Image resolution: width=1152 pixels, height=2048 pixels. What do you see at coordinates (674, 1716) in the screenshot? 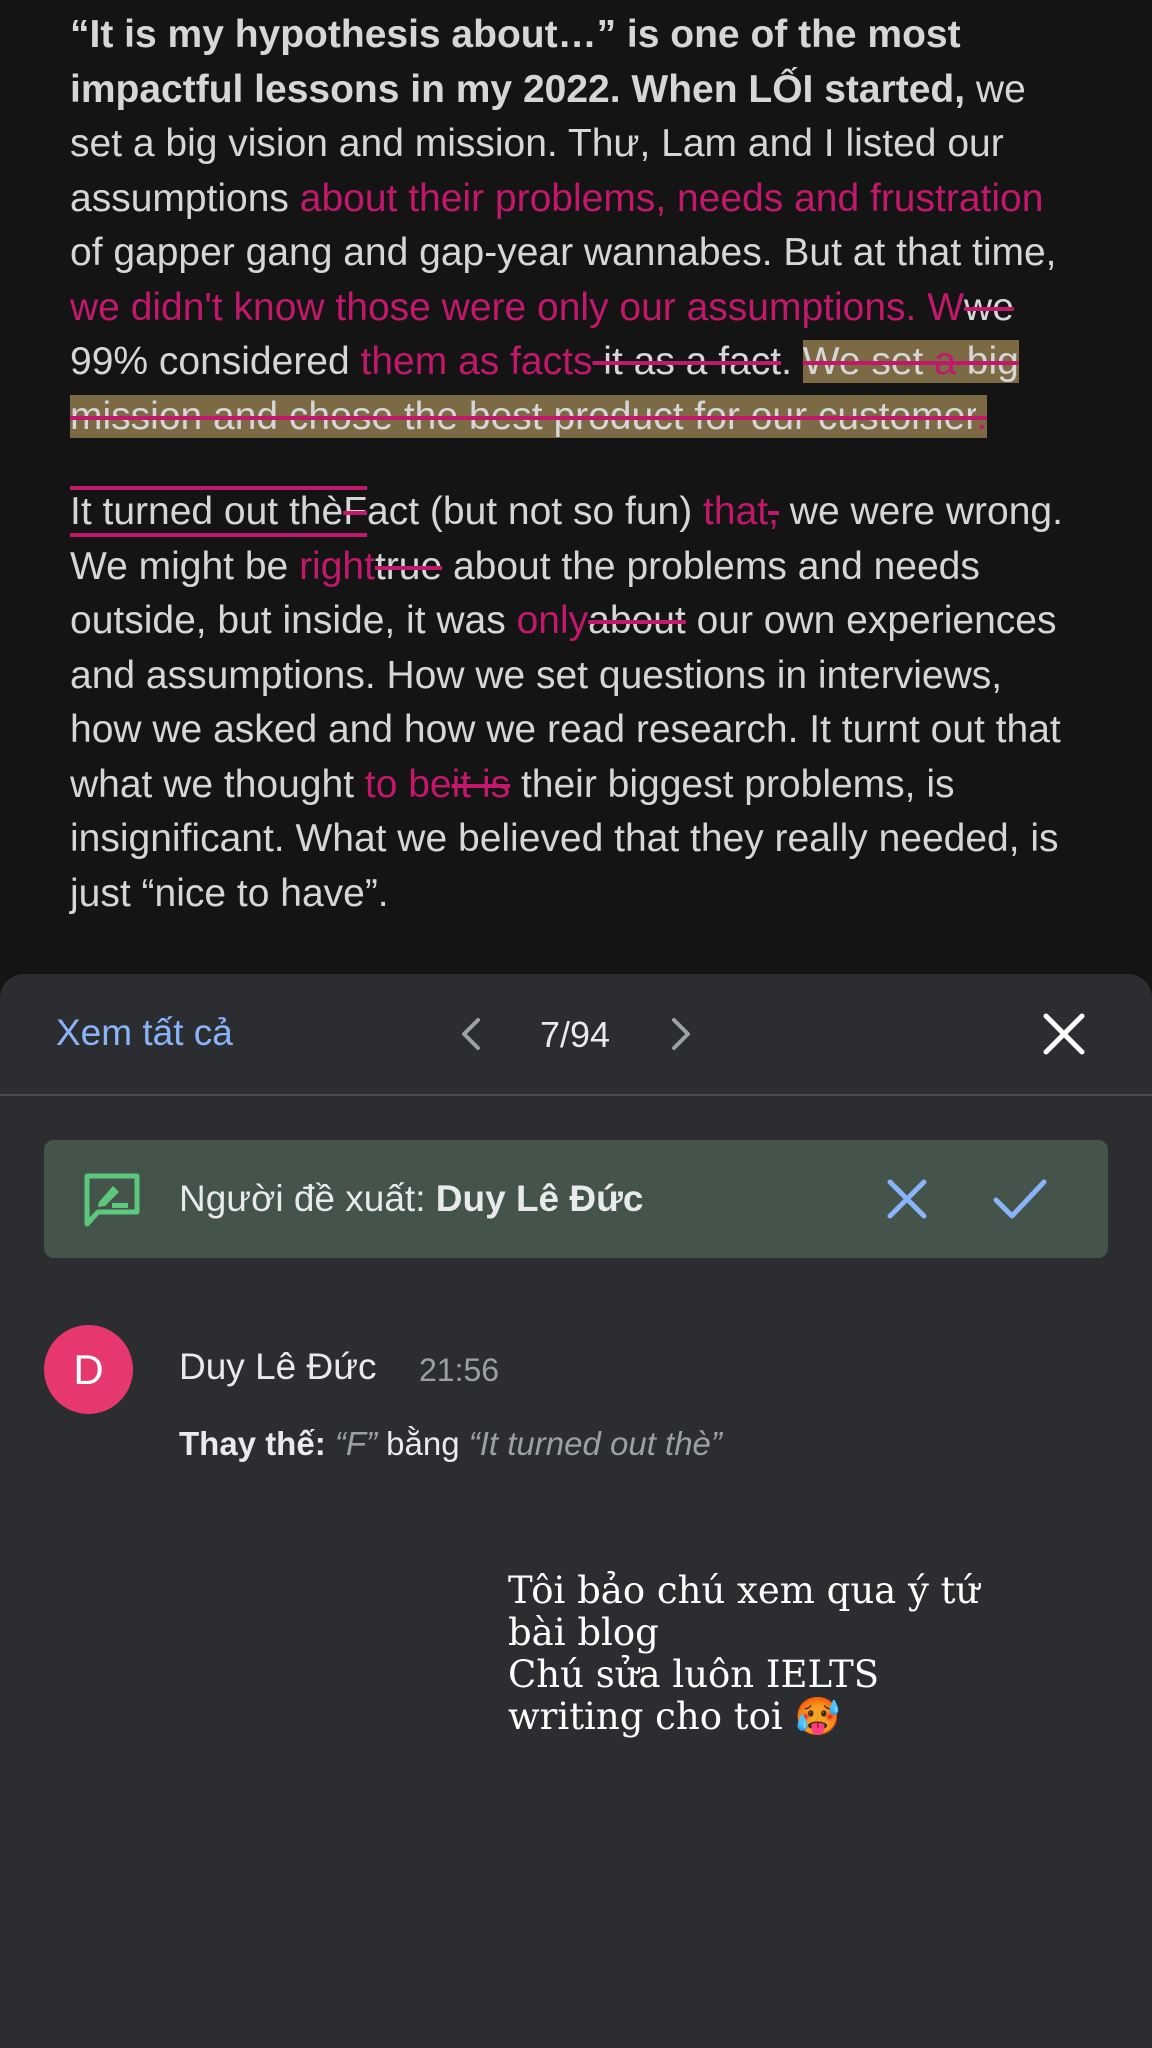
I see `caption-line: writing cho toi 🥵` at bounding box center [674, 1716].